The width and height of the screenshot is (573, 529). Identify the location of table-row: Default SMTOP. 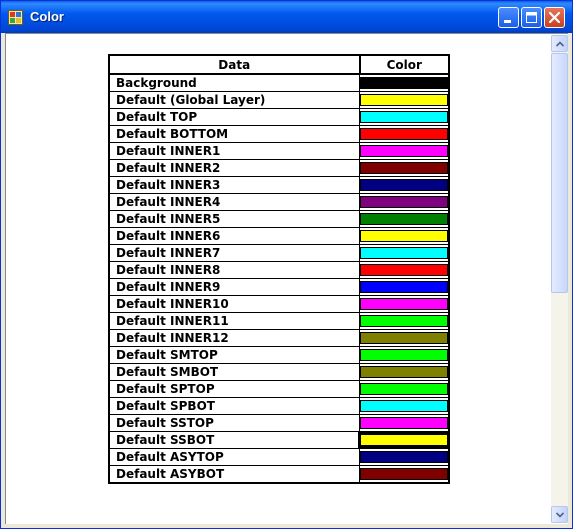
(279, 355).